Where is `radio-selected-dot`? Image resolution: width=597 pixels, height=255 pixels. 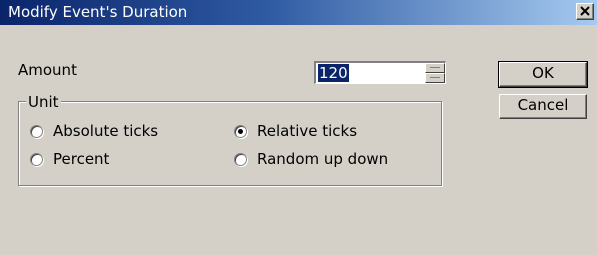 radio-selected-dot is located at coordinates (240, 131).